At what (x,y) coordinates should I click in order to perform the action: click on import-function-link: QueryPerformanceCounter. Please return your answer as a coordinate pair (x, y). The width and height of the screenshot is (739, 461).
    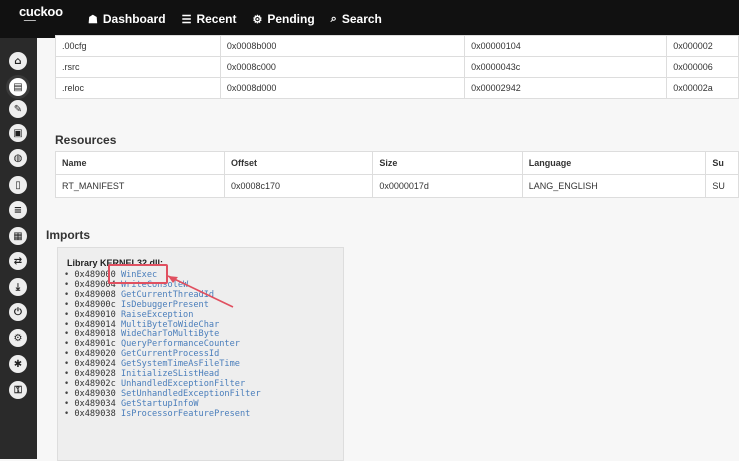
    Looking at the image, I should click on (180, 344).